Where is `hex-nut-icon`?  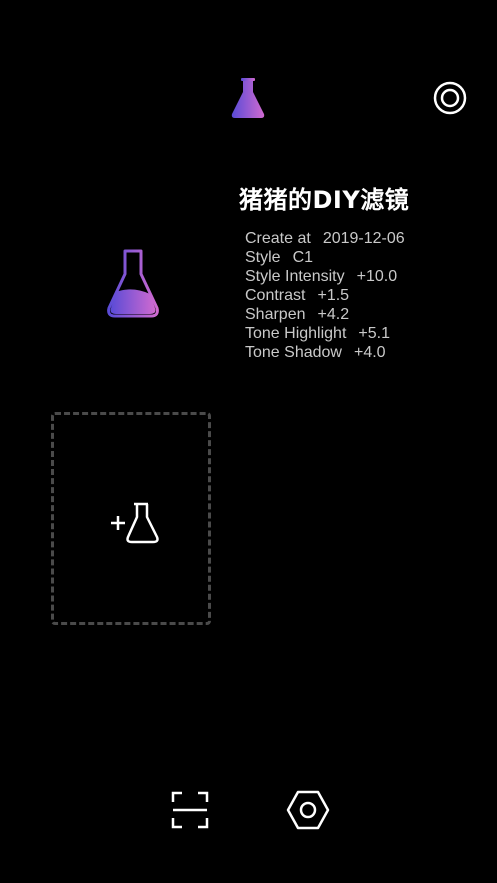 hex-nut-icon is located at coordinates (308, 810).